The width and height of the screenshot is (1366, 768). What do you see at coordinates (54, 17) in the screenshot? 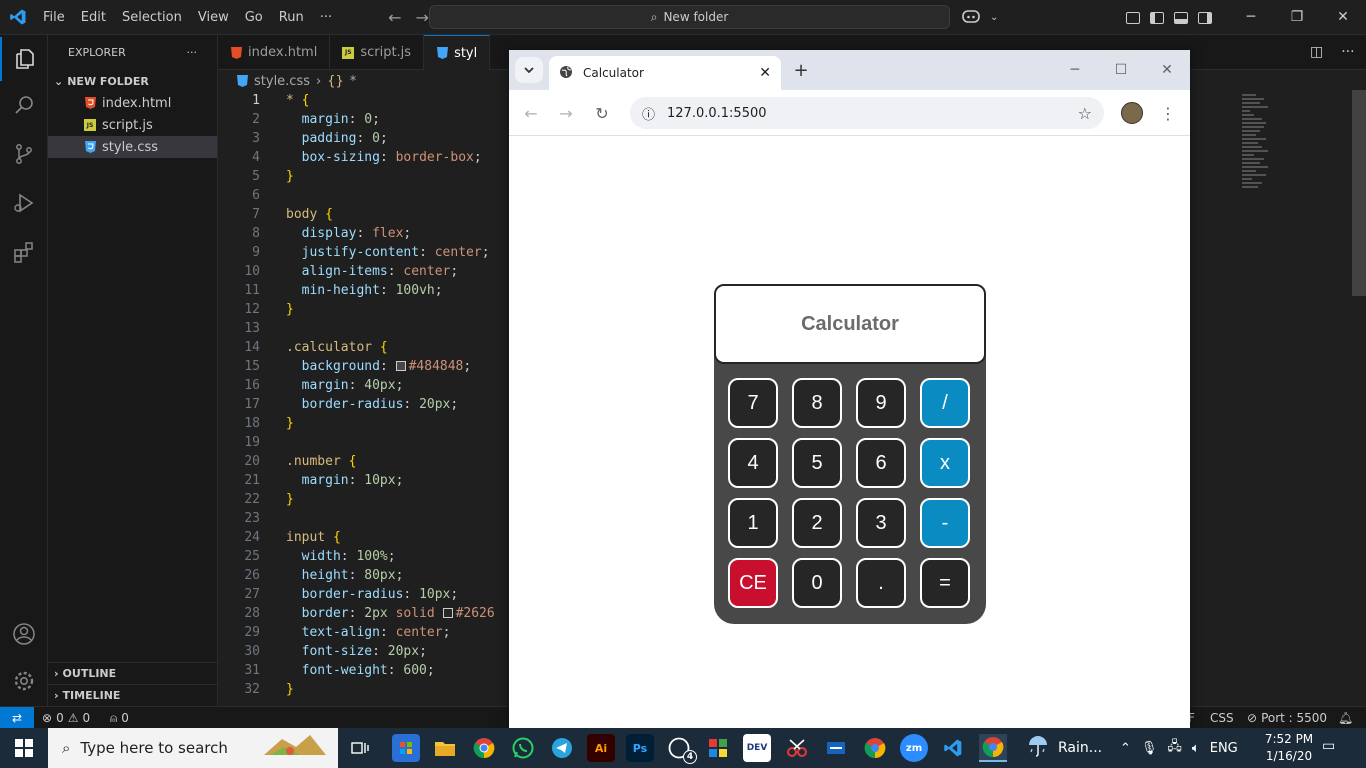
I see `menu-file: File` at bounding box center [54, 17].